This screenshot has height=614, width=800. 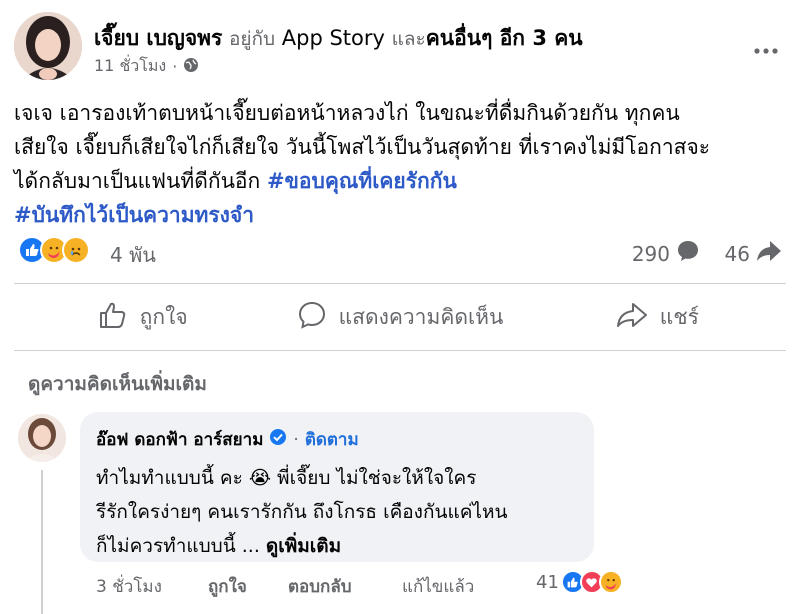 I want to click on comment-reactions: 41, so click(x=579, y=582).